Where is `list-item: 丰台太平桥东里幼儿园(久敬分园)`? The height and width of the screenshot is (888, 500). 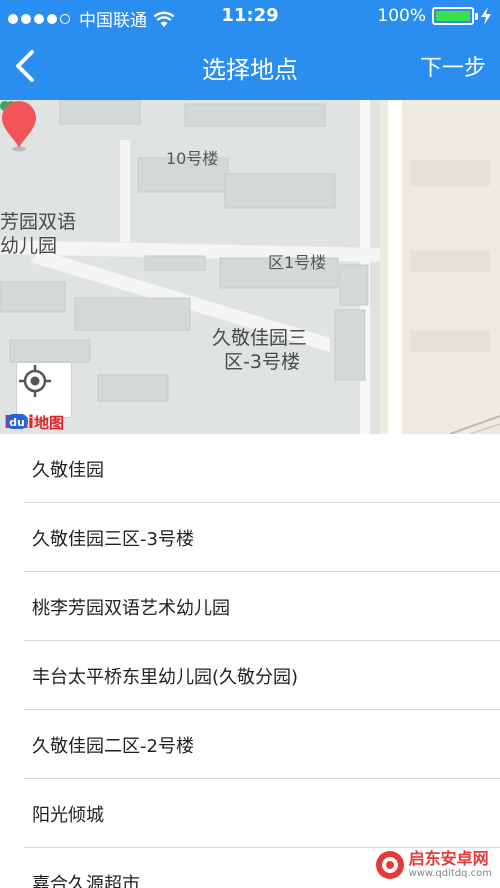
list-item: 丰台太平桥东里幼儿园(久敬分园) is located at coordinates (262, 675).